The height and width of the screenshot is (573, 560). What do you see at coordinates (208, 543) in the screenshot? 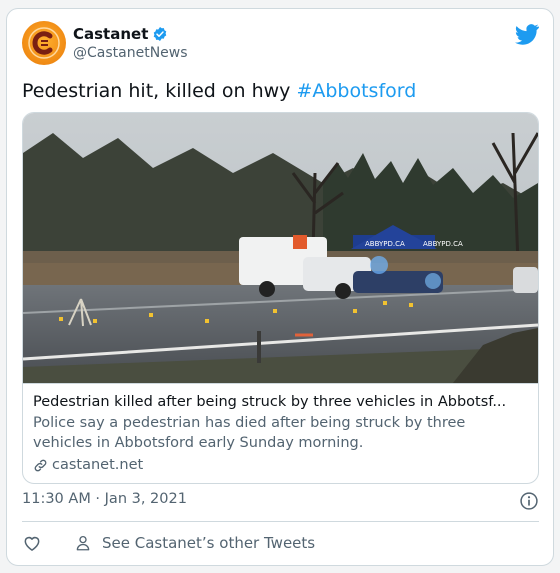
I see `see-other-tweets-label: See Castanet’s other Tweets` at bounding box center [208, 543].